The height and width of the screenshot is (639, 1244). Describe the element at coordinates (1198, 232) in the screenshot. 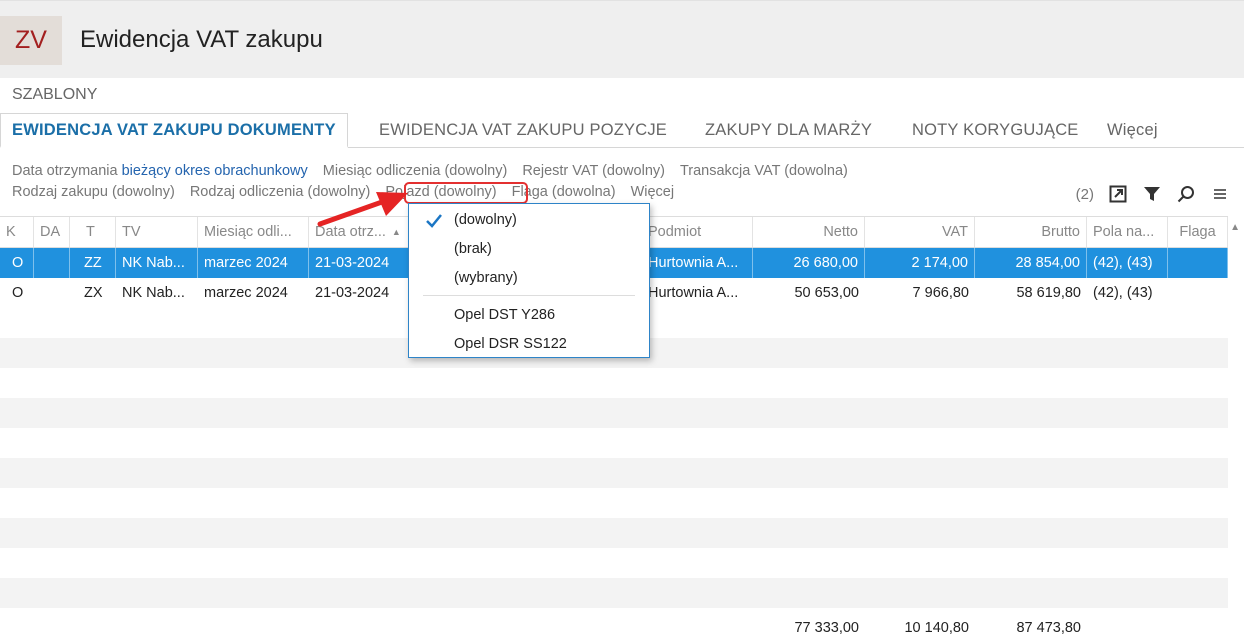

I see `col-flaga: Flaga` at that location.